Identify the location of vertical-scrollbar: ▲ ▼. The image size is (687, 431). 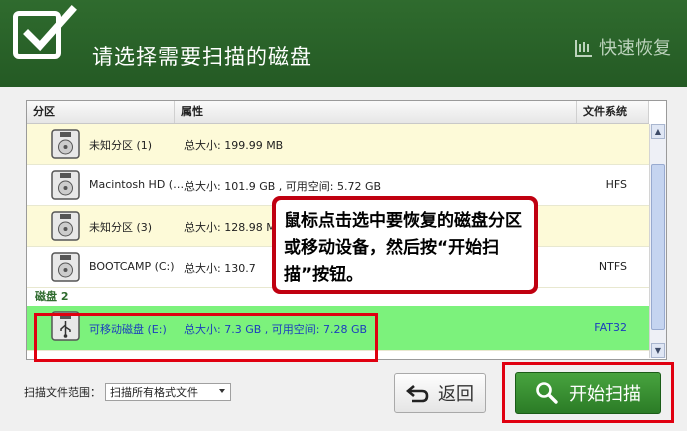
(657, 241).